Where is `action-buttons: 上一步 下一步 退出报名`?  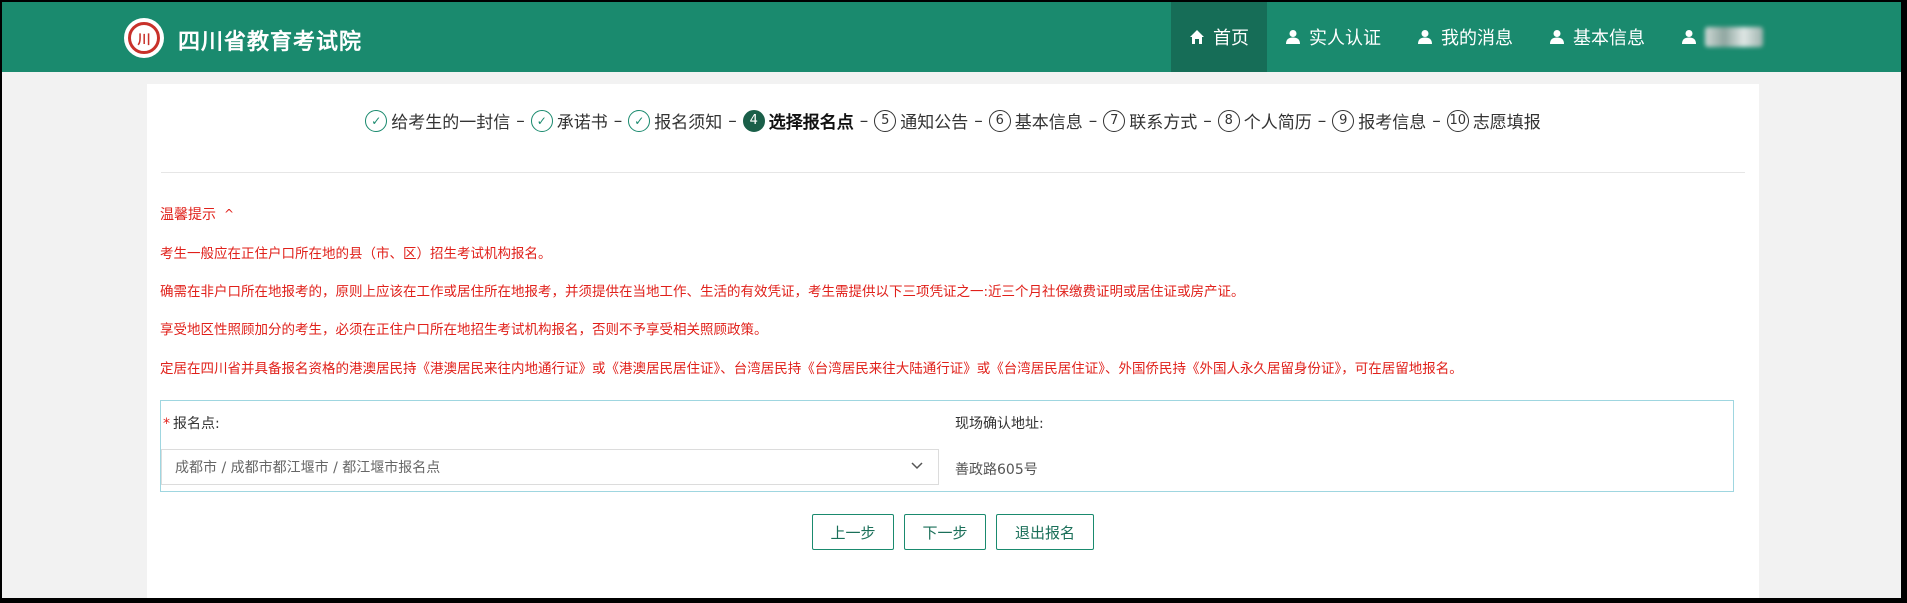
action-buttons: 上一步 下一步 退出报名 is located at coordinates (953, 532).